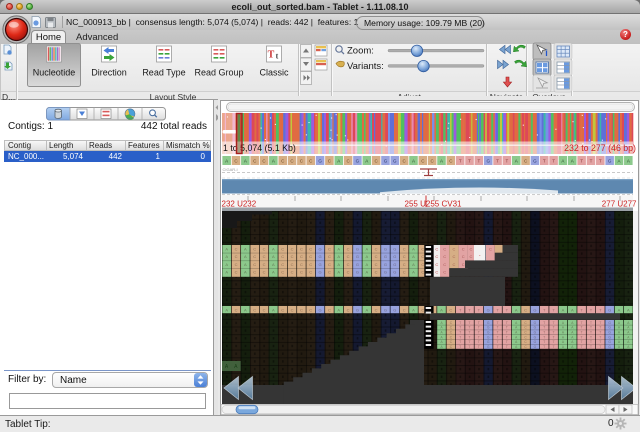 The image size is (640, 432). Describe the element at coordinates (277, 56) in the screenshot. I see `svg-text: t` at that location.